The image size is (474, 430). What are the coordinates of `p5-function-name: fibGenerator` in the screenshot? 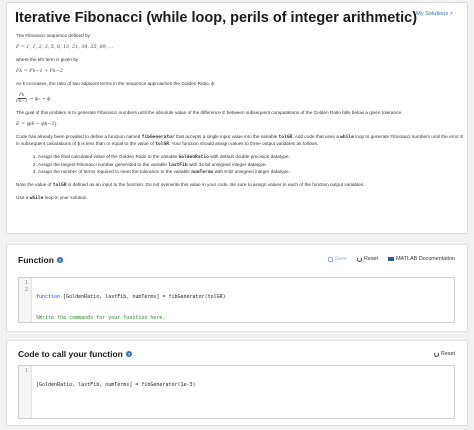 It's located at (158, 137).